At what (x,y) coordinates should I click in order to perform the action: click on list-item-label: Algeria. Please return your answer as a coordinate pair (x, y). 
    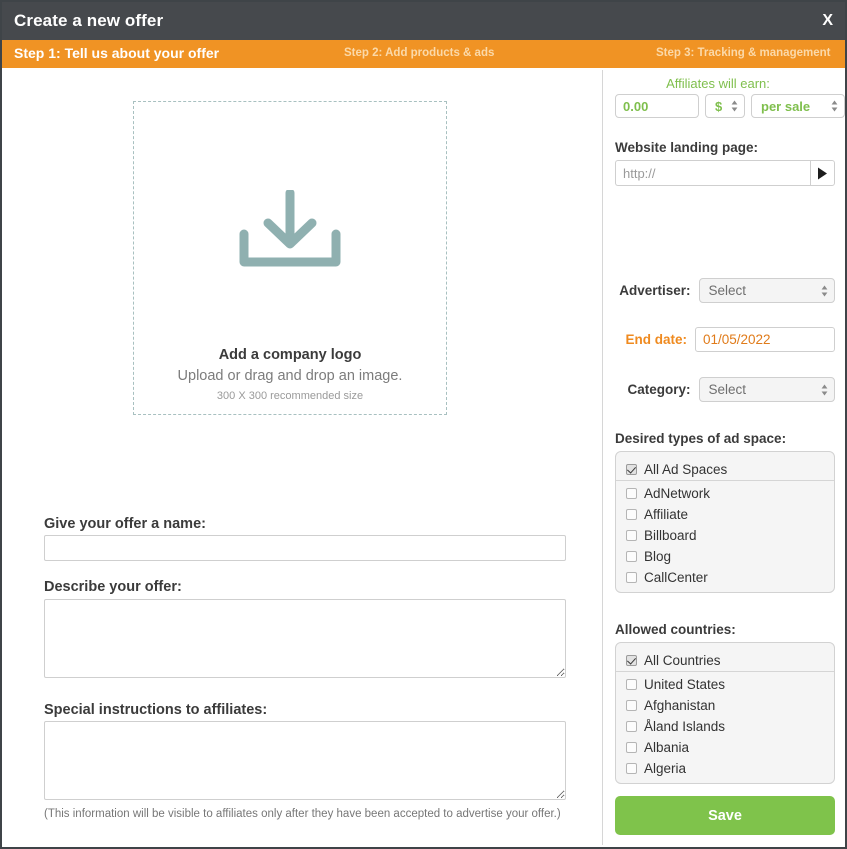
    Looking at the image, I should click on (665, 768).